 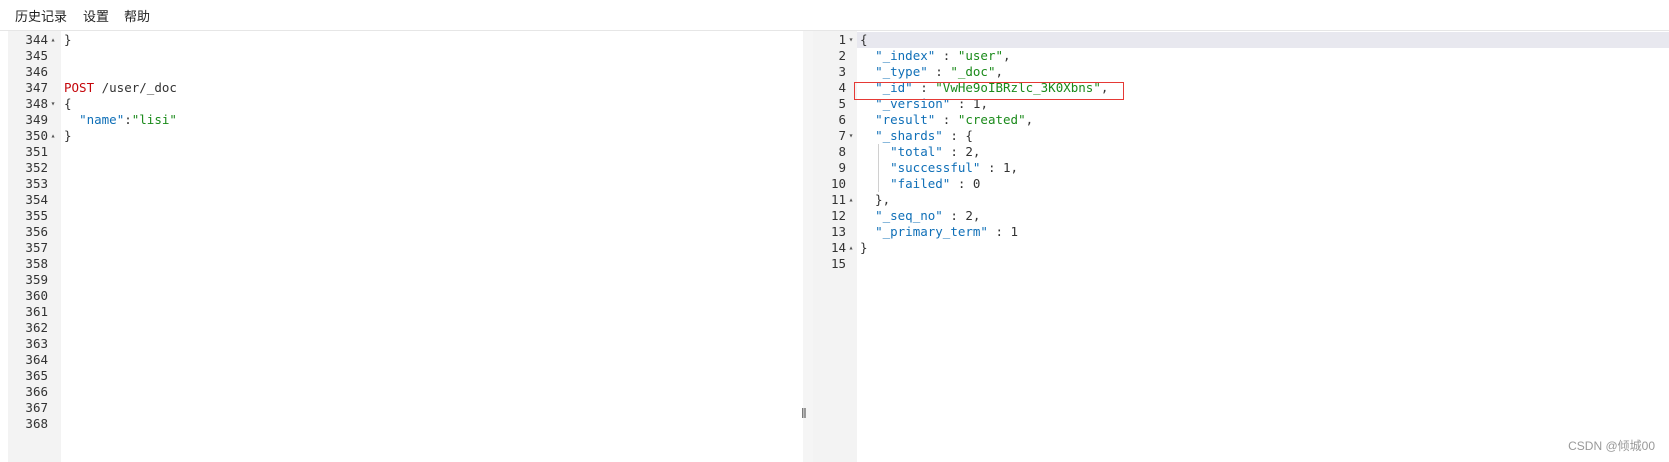 I want to click on line-number: 2, so click(x=842, y=55).